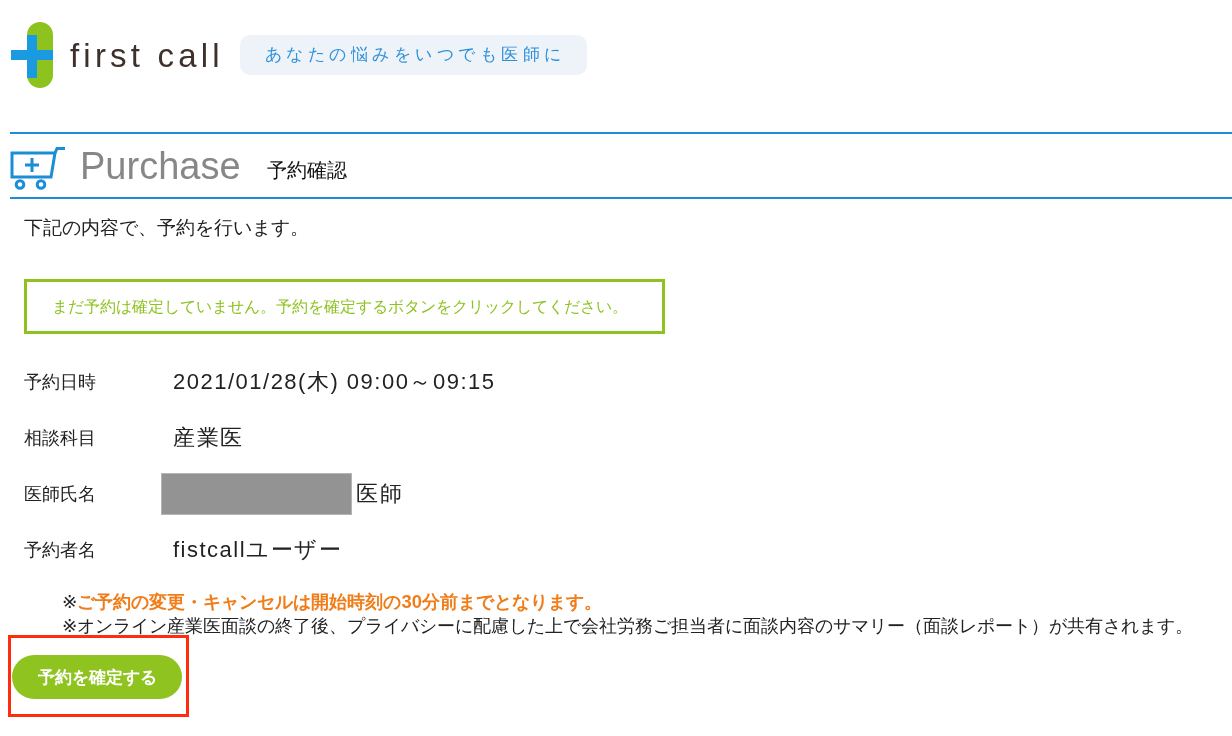 The width and height of the screenshot is (1232, 736). I want to click on logo-icon, so click(32, 55).